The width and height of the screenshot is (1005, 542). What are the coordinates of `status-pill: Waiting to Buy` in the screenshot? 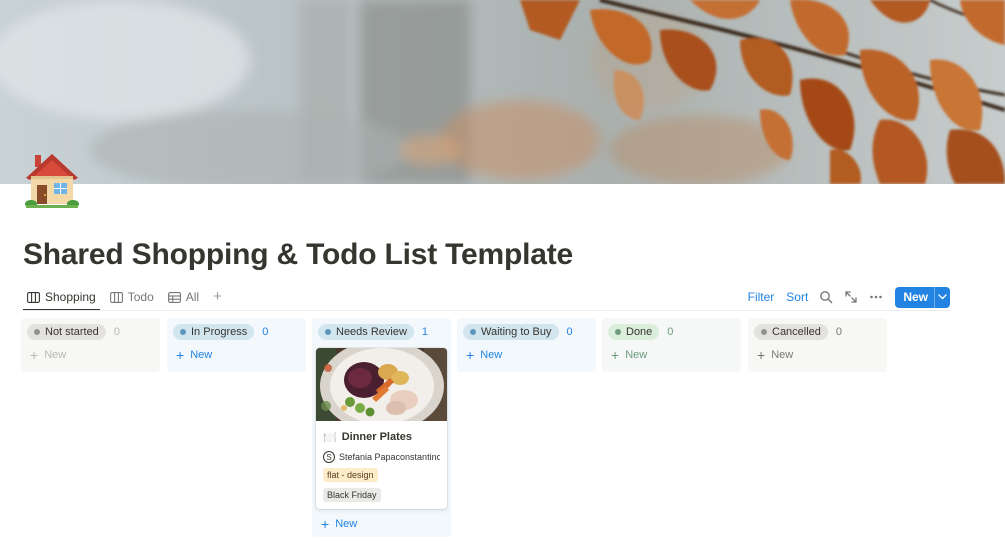 It's located at (511, 331).